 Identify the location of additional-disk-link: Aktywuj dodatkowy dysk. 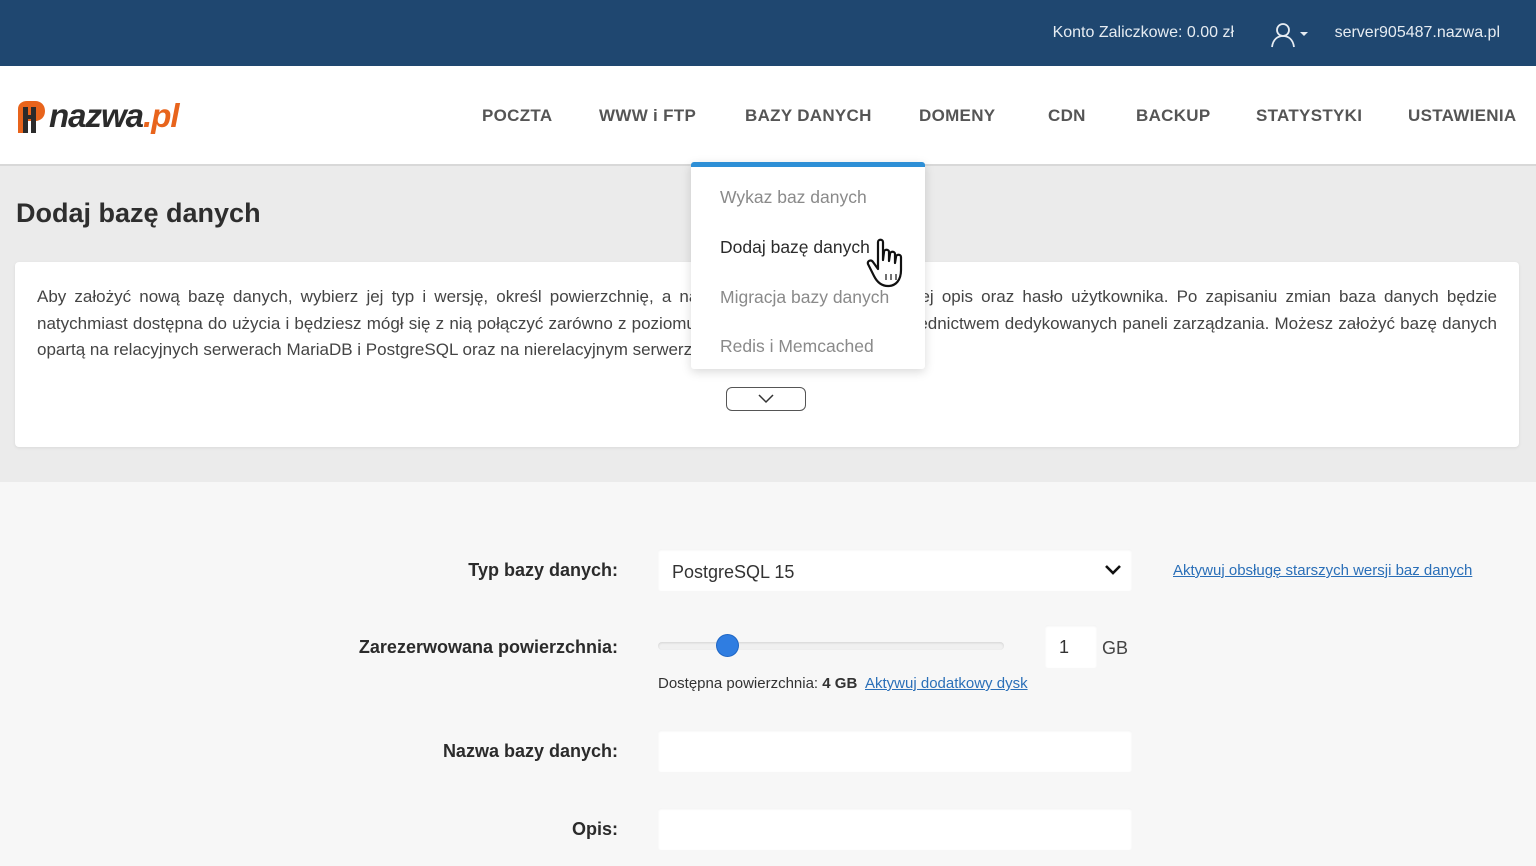
(946, 683).